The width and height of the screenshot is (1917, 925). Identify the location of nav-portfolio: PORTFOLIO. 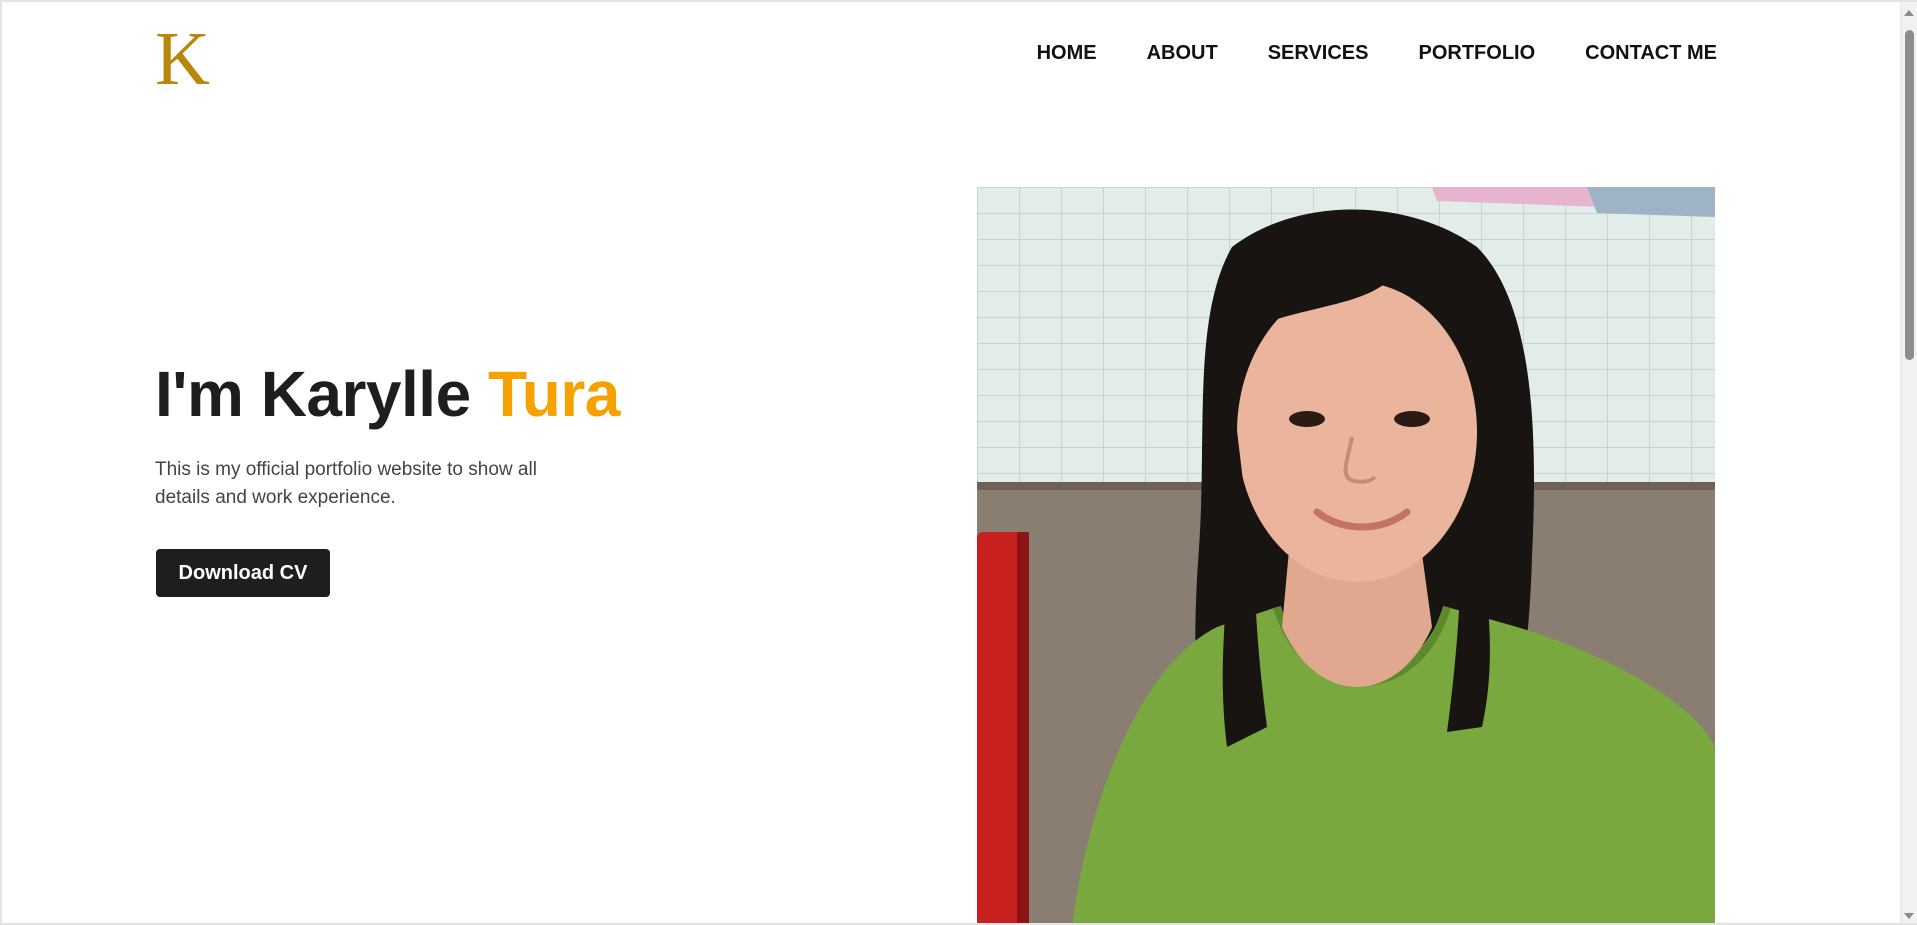
(1476, 53).